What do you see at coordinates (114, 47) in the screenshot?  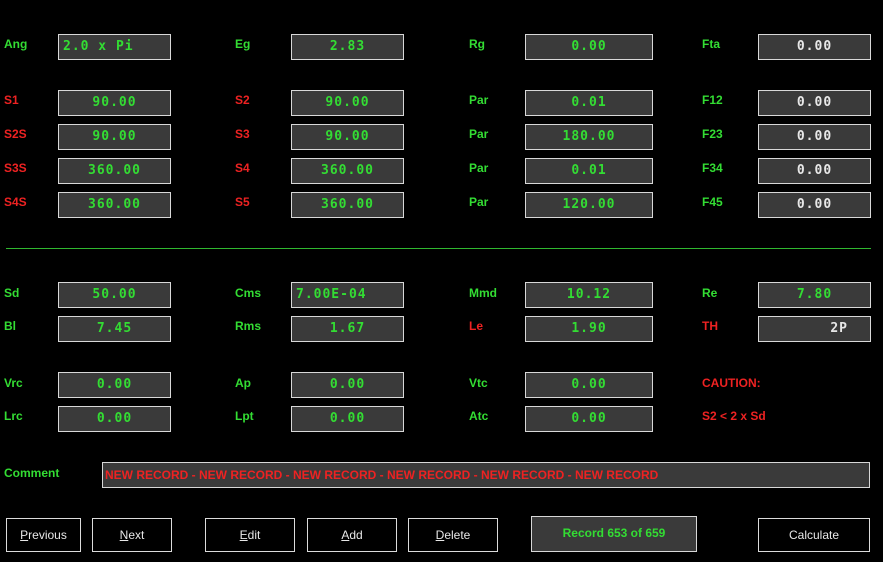 I see `ang-field: 2.0 x Pi` at bounding box center [114, 47].